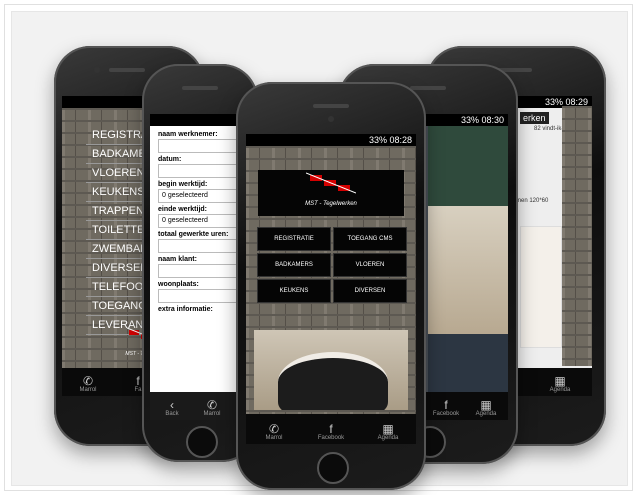  Describe the element at coordinates (370, 291) in the screenshot. I see `diversen-button: DIVERSEN` at that location.